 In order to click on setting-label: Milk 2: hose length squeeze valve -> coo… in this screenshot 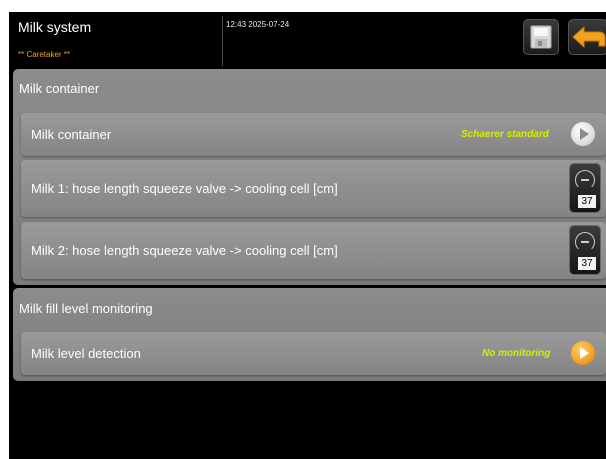, I will do `click(184, 250)`.